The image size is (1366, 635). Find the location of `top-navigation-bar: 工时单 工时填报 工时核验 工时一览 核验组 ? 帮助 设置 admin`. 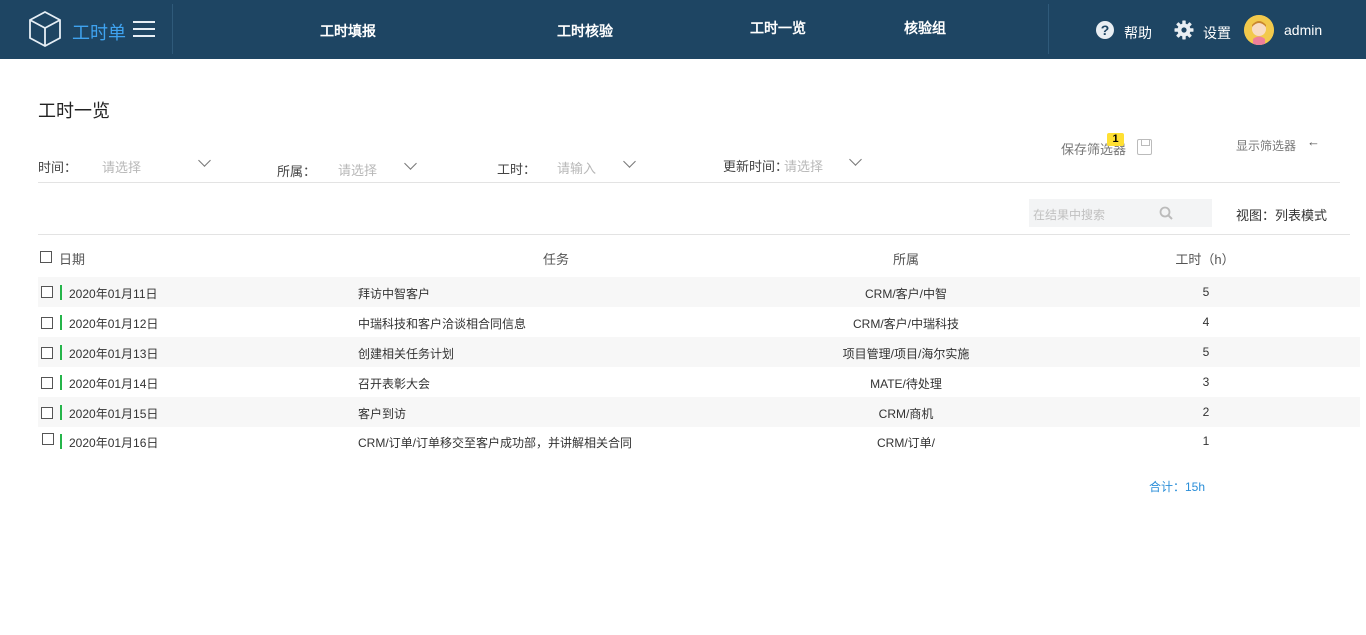

top-navigation-bar: 工时单 工时填报 工时核验 工时一览 核验组 ? 帮助 设置 admin is located at coordinates (683, 29).